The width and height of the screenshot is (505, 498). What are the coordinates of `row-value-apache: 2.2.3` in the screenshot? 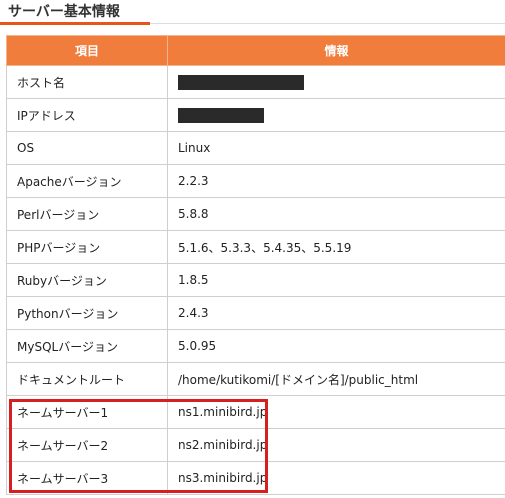 It's located at (336, 181).